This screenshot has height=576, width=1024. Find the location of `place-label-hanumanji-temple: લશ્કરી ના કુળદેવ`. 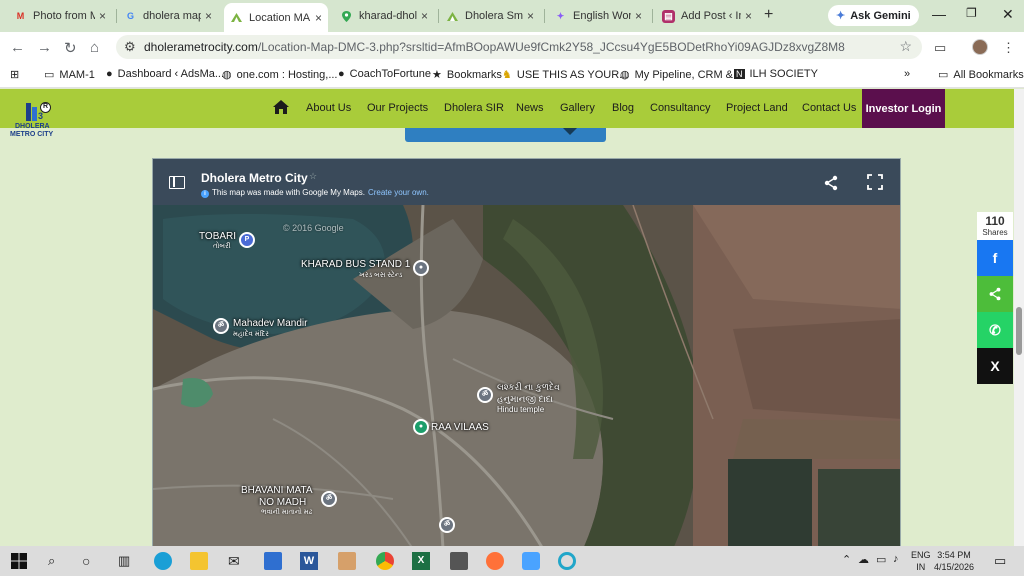

place-label-hanumanji-temple: લશ્કરી ના કુળદેવ is located at coordinates (528, 387).